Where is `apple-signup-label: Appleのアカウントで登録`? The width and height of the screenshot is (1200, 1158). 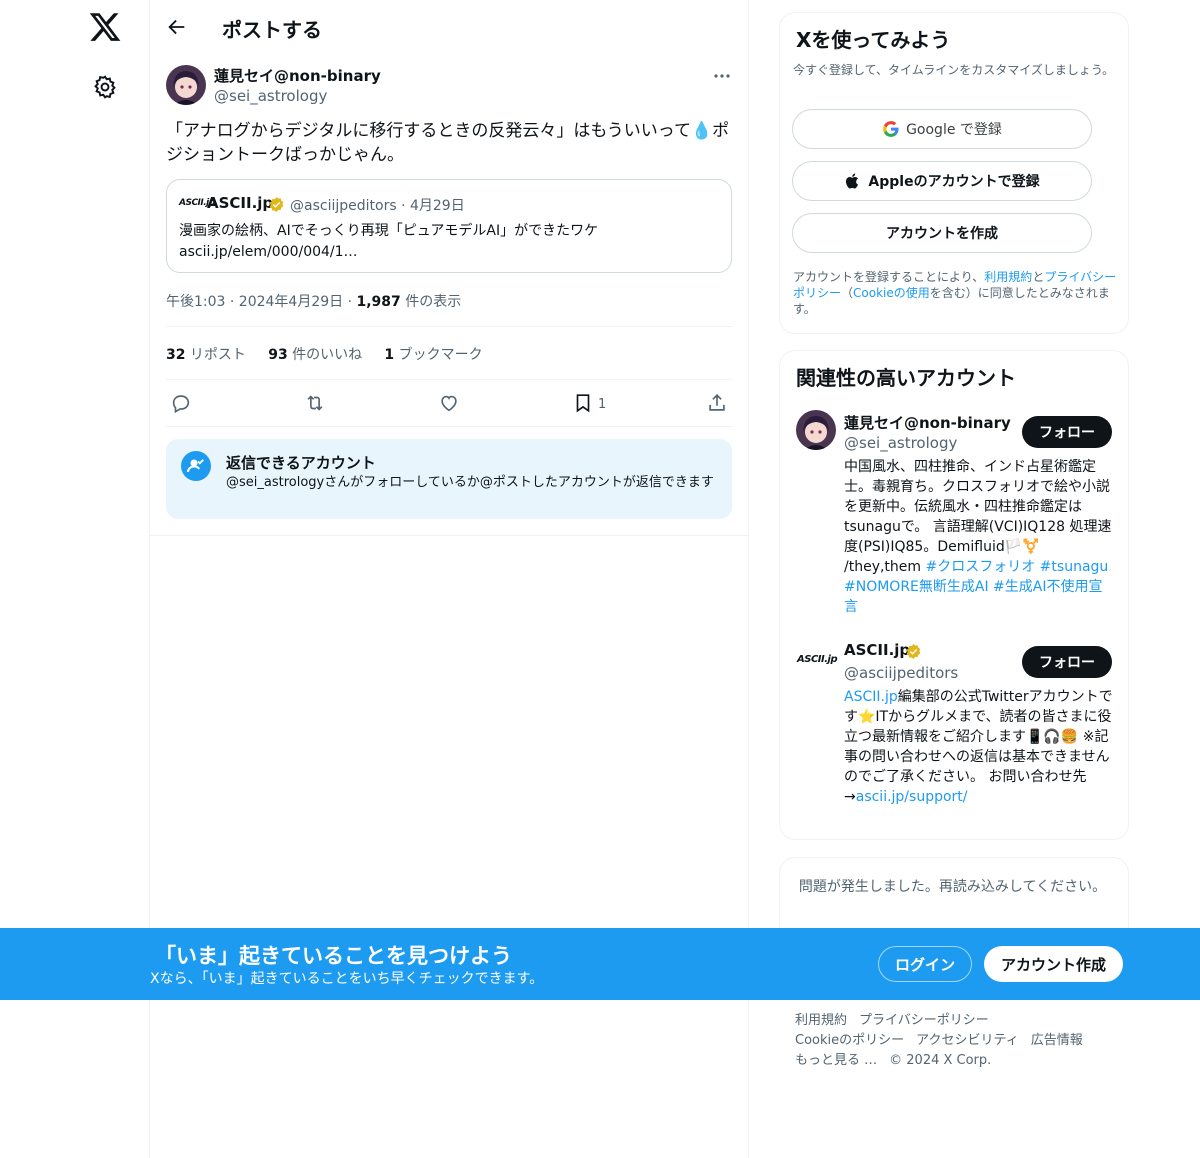
apple-signup-label: Appleのアカウントで登録 is located at coordinates (954, 182).